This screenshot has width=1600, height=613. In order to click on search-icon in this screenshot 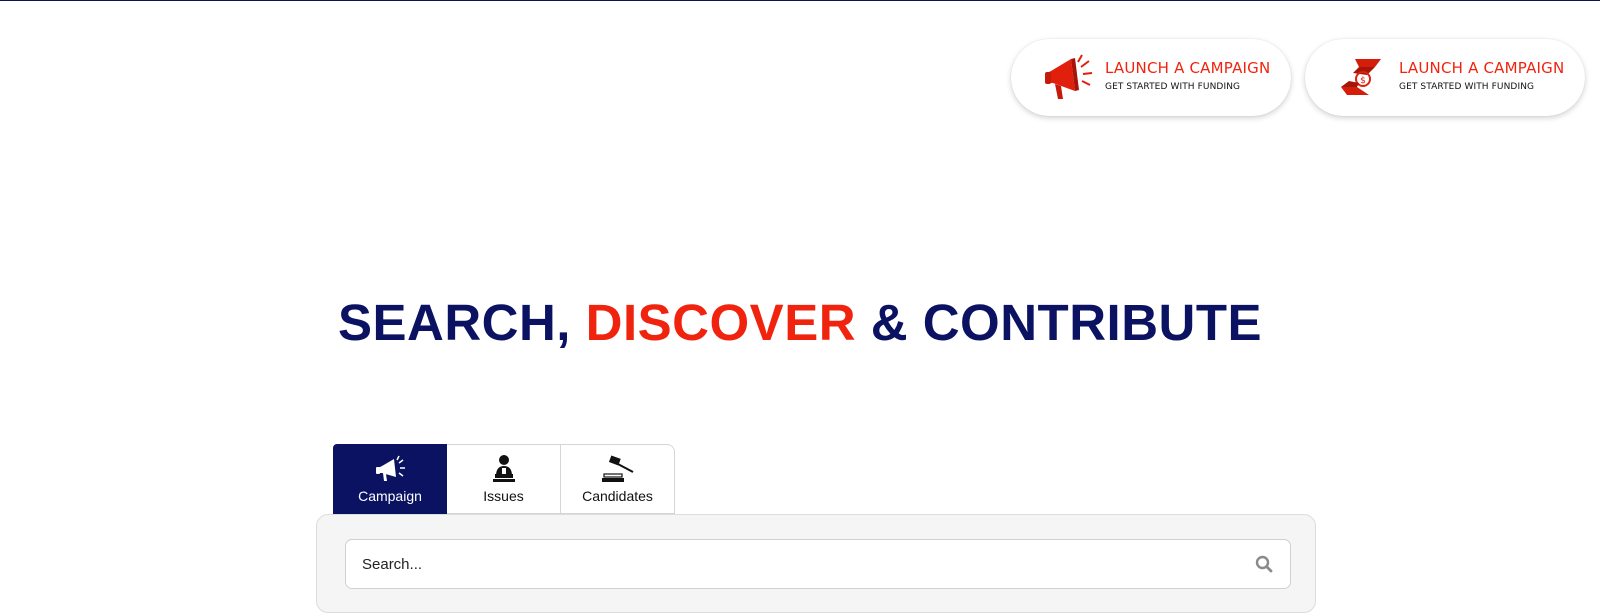, I will do `click(1264, 564)`.